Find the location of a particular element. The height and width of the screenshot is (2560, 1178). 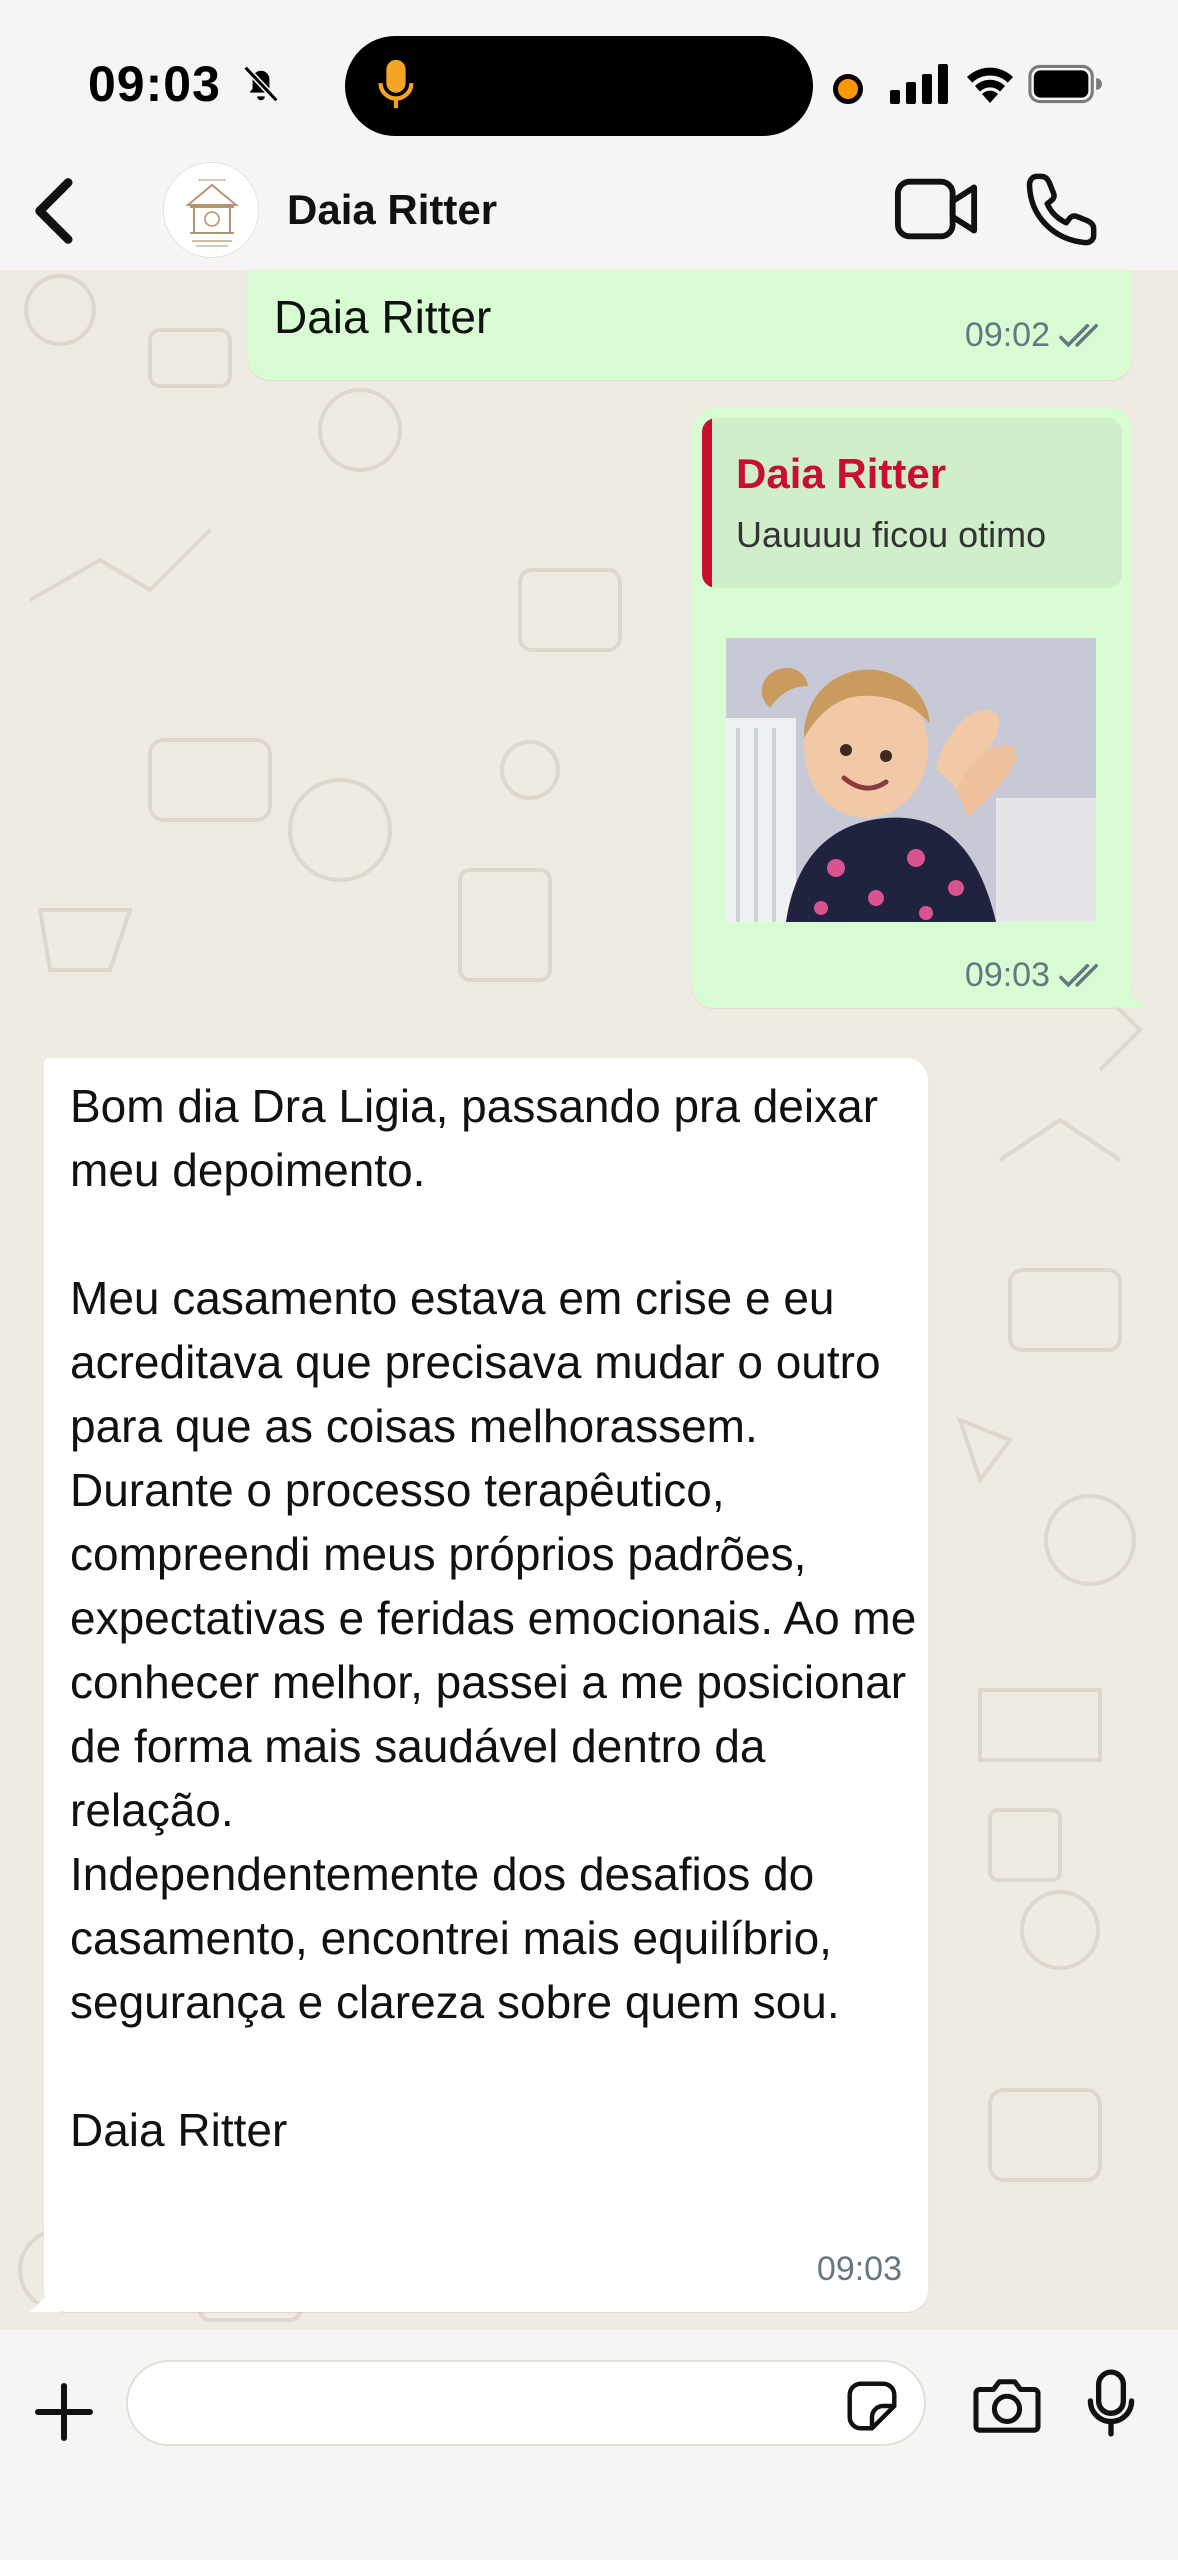

phone-icon is located at coordinates (1062, 208).